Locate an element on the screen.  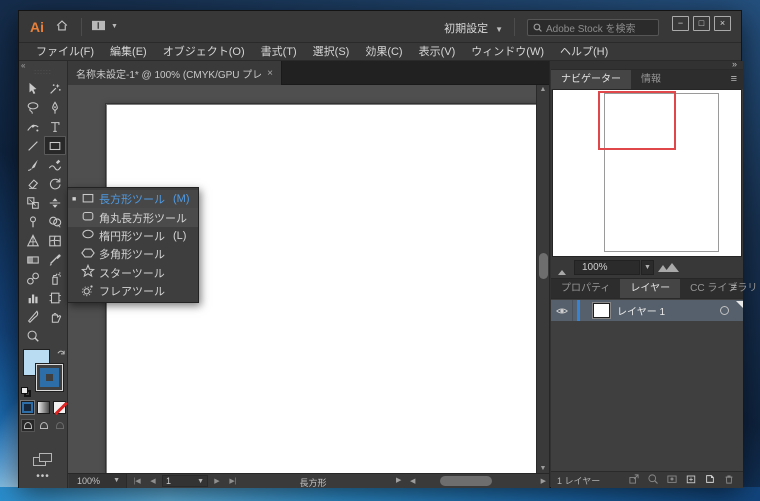
visibility-eye-icon is located at coordinates (562, 310).